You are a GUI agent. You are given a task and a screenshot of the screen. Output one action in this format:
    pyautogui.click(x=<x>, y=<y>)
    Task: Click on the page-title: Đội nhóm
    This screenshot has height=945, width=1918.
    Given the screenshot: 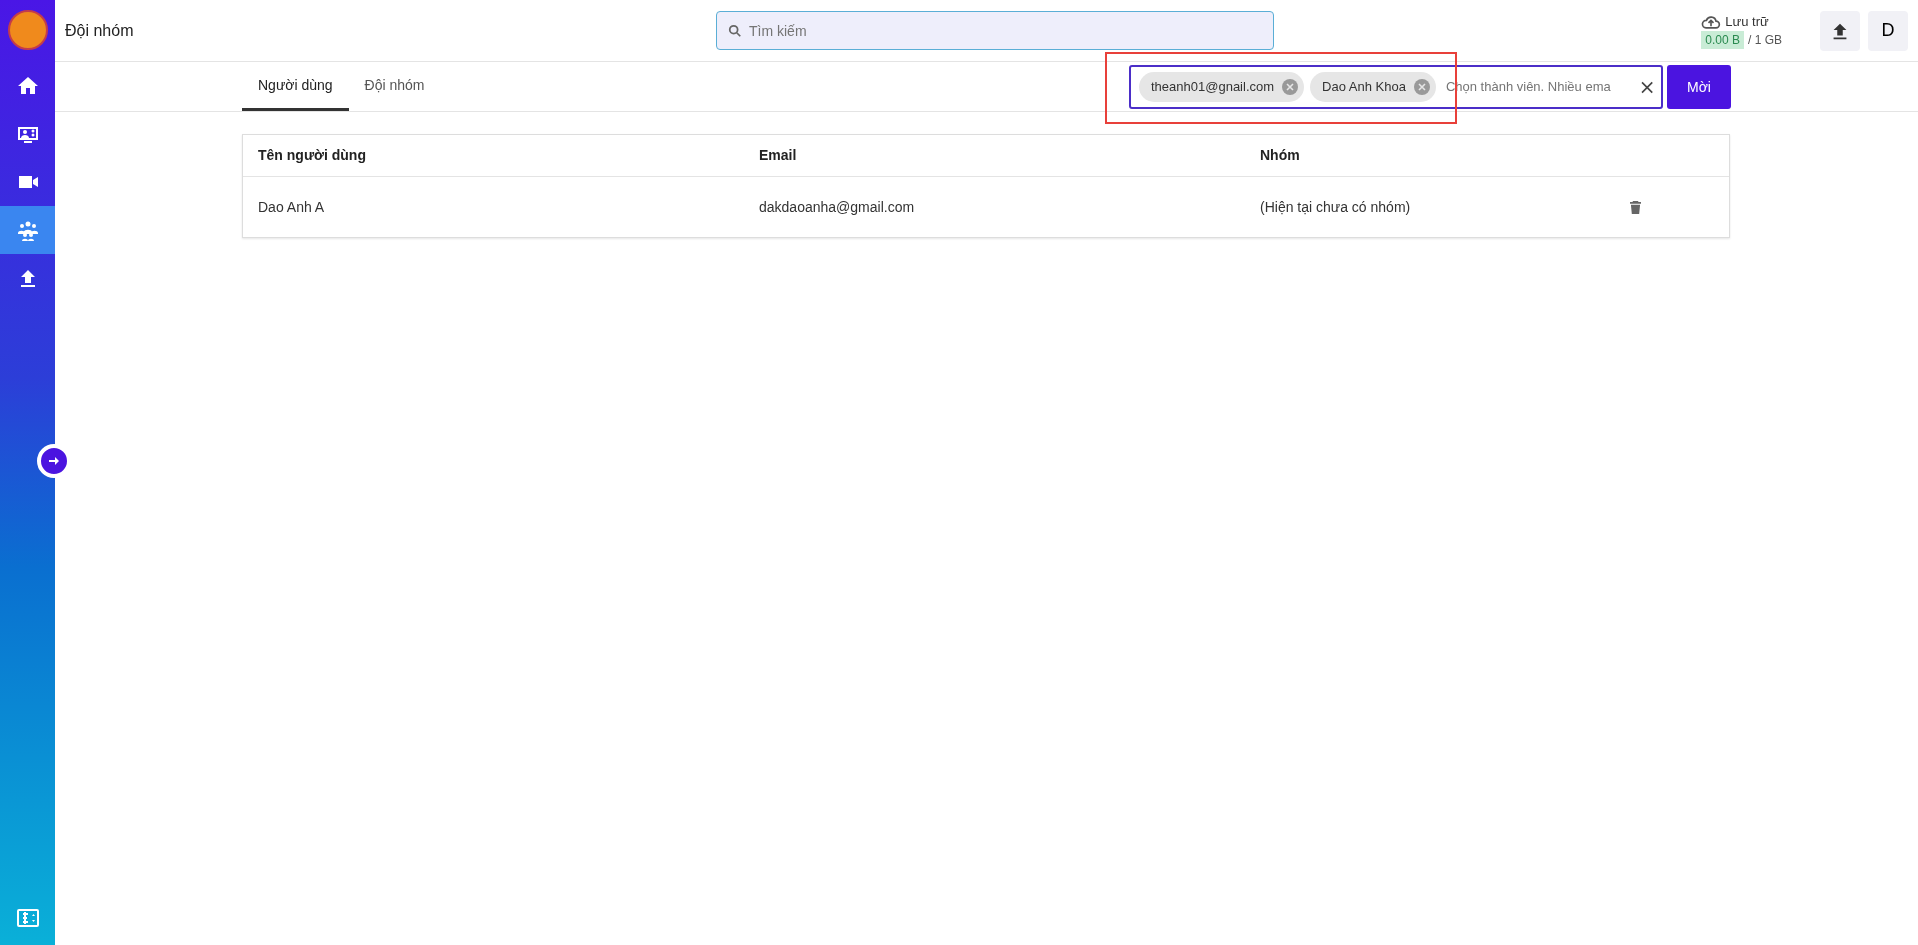 What is the action you would take?
    pyautogui.click(x=100, y=30)
    